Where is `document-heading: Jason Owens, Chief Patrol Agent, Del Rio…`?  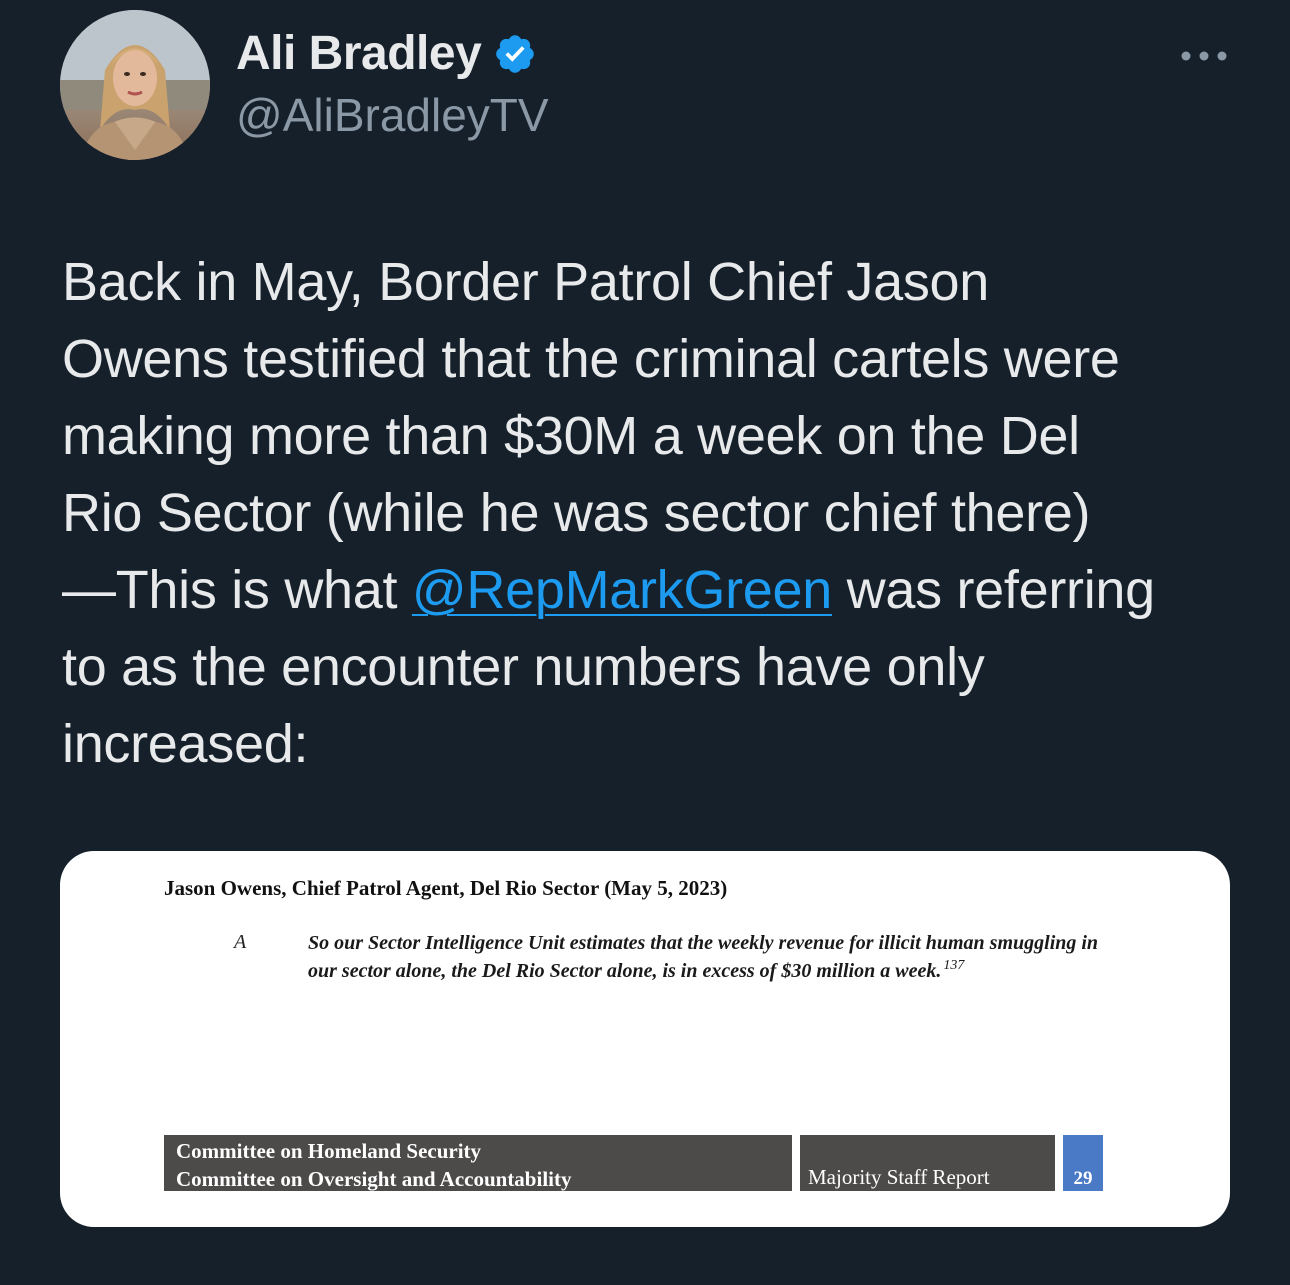
document-heading: Jason Owens, Chief Patrol Agent, Del Rio… is located at coordinates (446, 888).